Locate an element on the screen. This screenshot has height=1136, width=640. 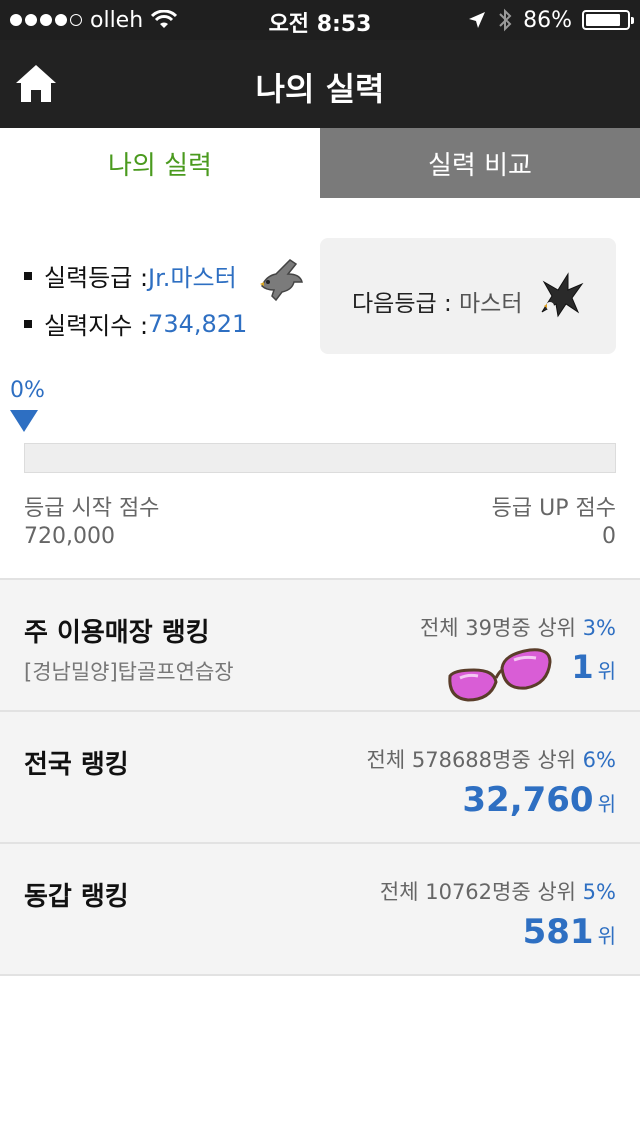
tab-skill-compare: 실력 비교 is located at coordinates (480, 163).